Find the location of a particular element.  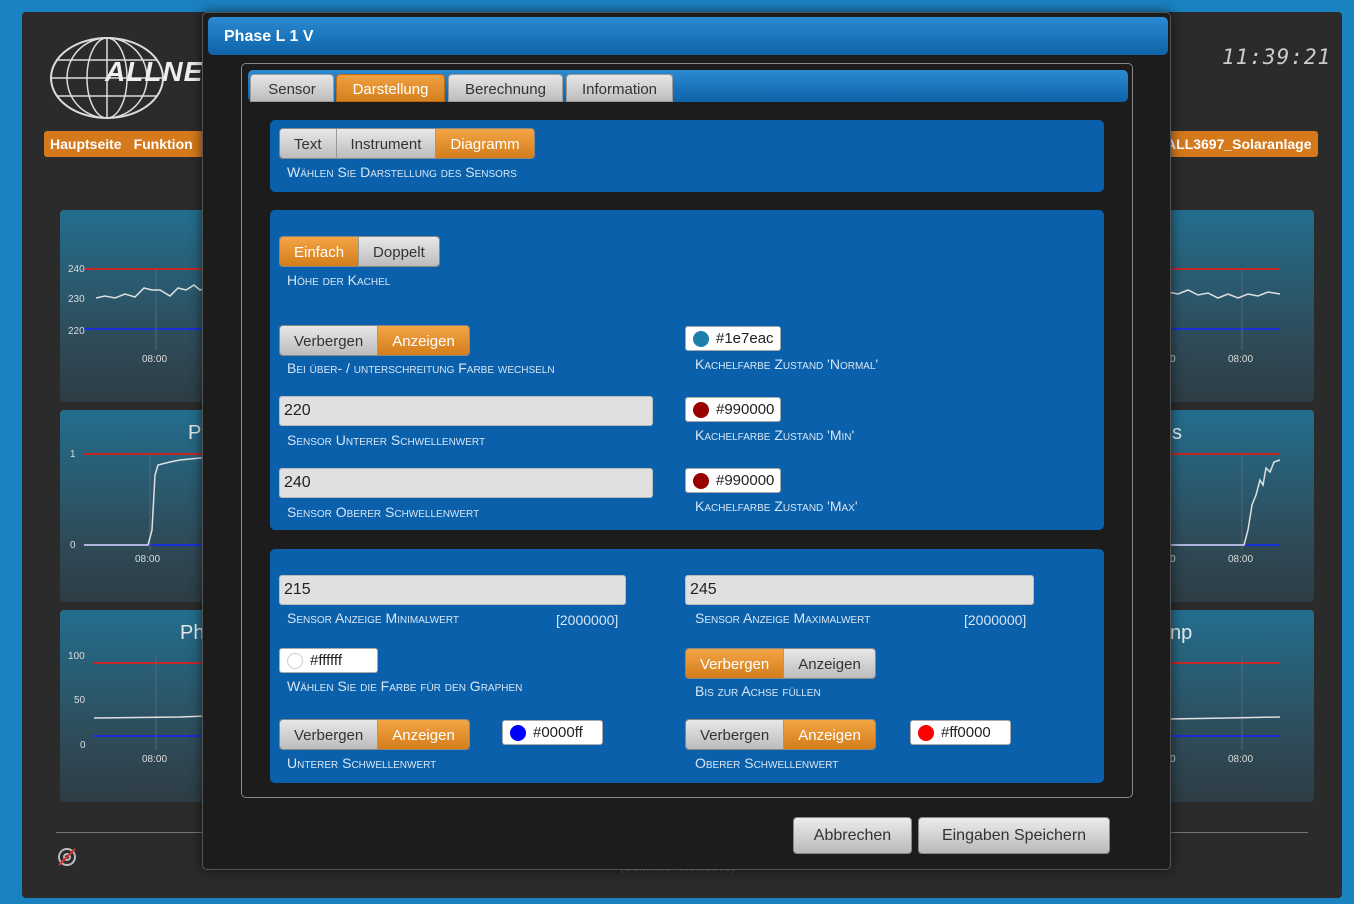

sensor-tile-right-3: np 0 08:00 is located at coordinates (1241, 706).